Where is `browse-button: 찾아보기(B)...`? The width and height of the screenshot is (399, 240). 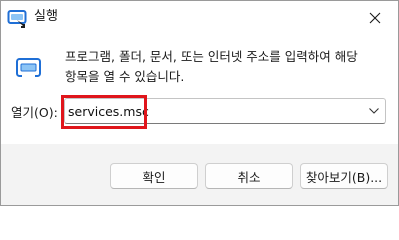 browse-button: 찾아보기(B)... is located at coordinates (344, 176).